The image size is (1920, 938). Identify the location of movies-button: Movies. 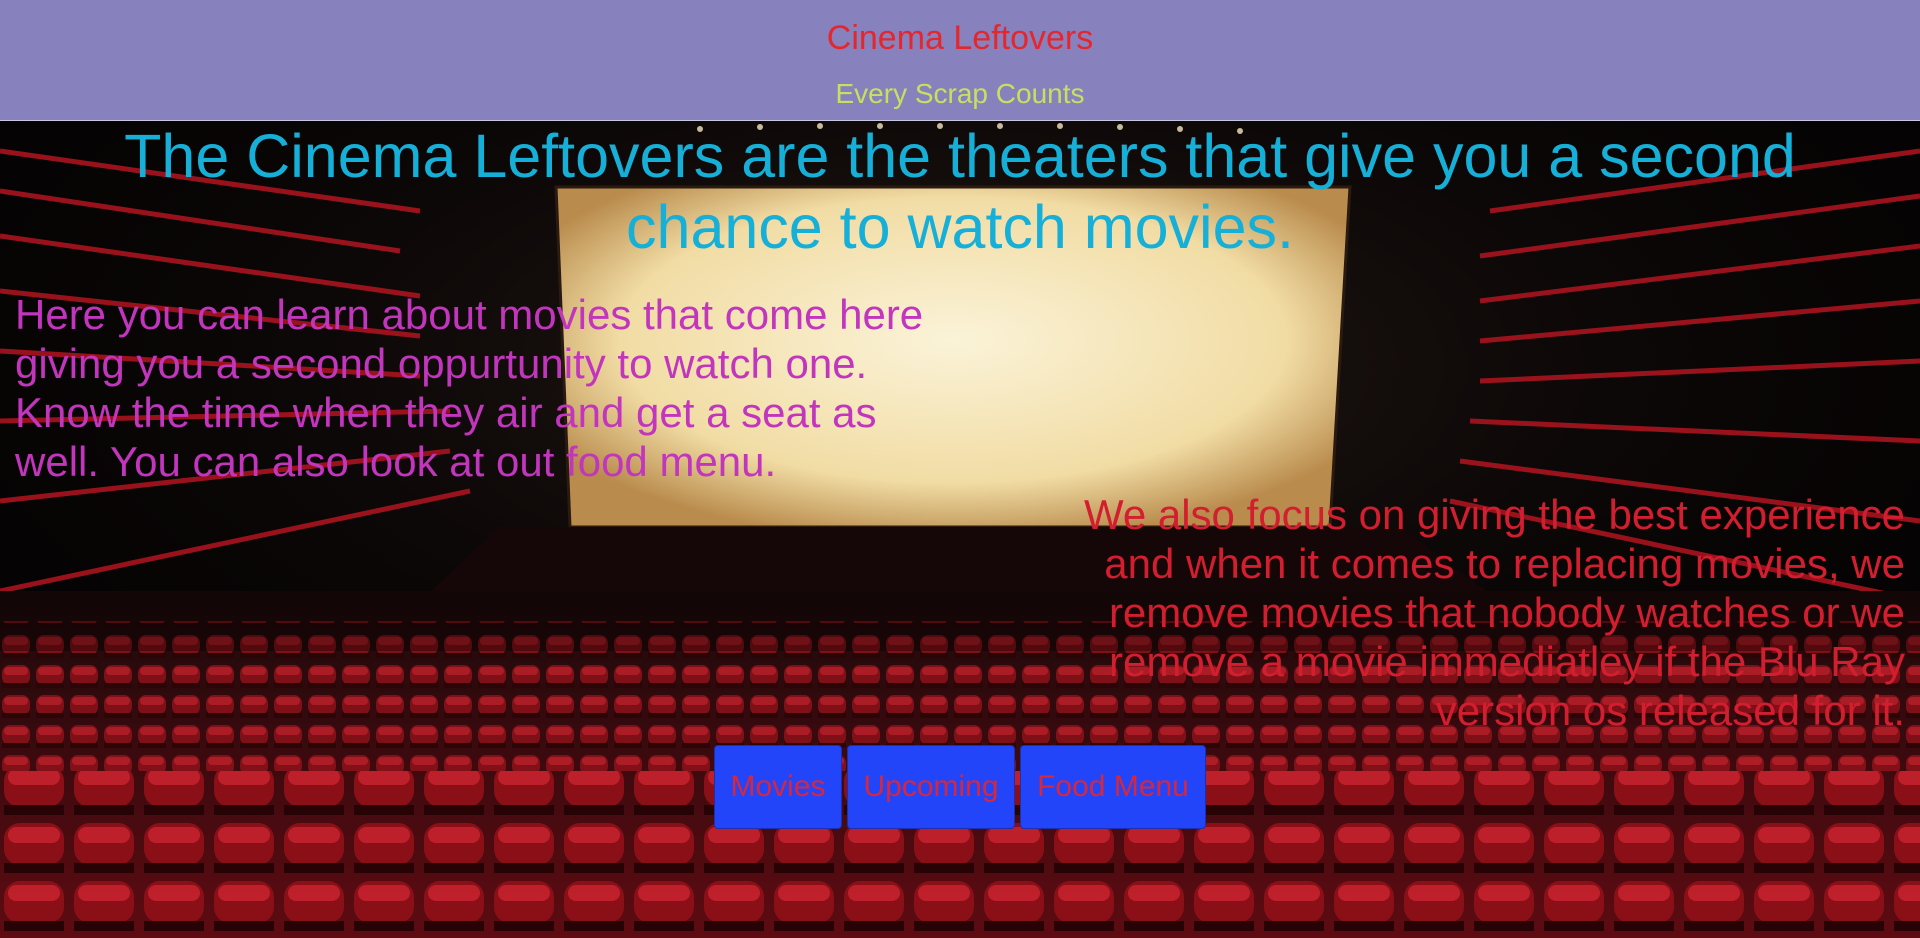
(778, 787).